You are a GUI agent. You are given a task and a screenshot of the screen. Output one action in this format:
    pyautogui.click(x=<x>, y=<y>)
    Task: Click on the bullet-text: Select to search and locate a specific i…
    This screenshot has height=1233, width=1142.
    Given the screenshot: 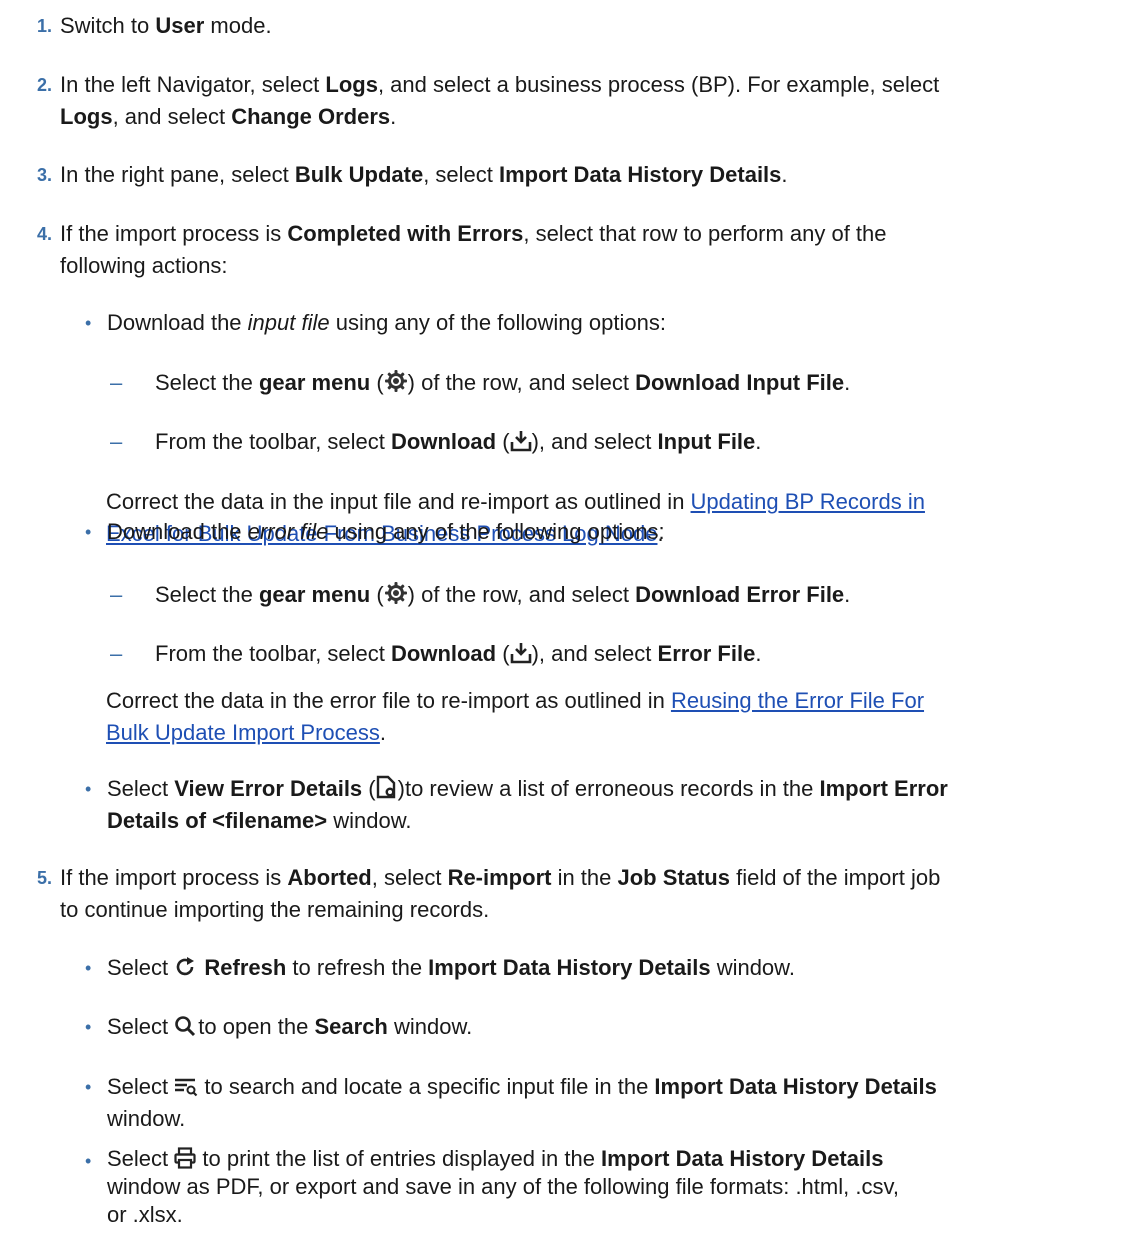 What is the action you would take?
    pyautogui.click(x=522, y=1102)
    